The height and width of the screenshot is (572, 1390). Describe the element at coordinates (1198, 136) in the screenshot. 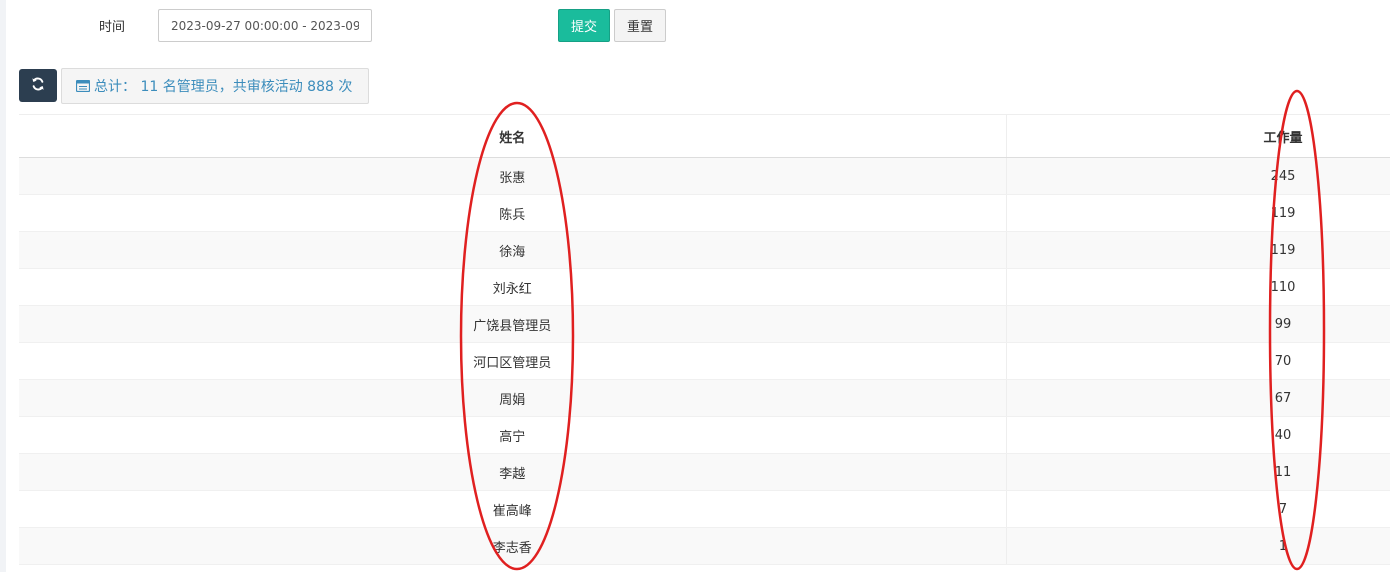

I see `column-header-workload: 工作量` at that location.